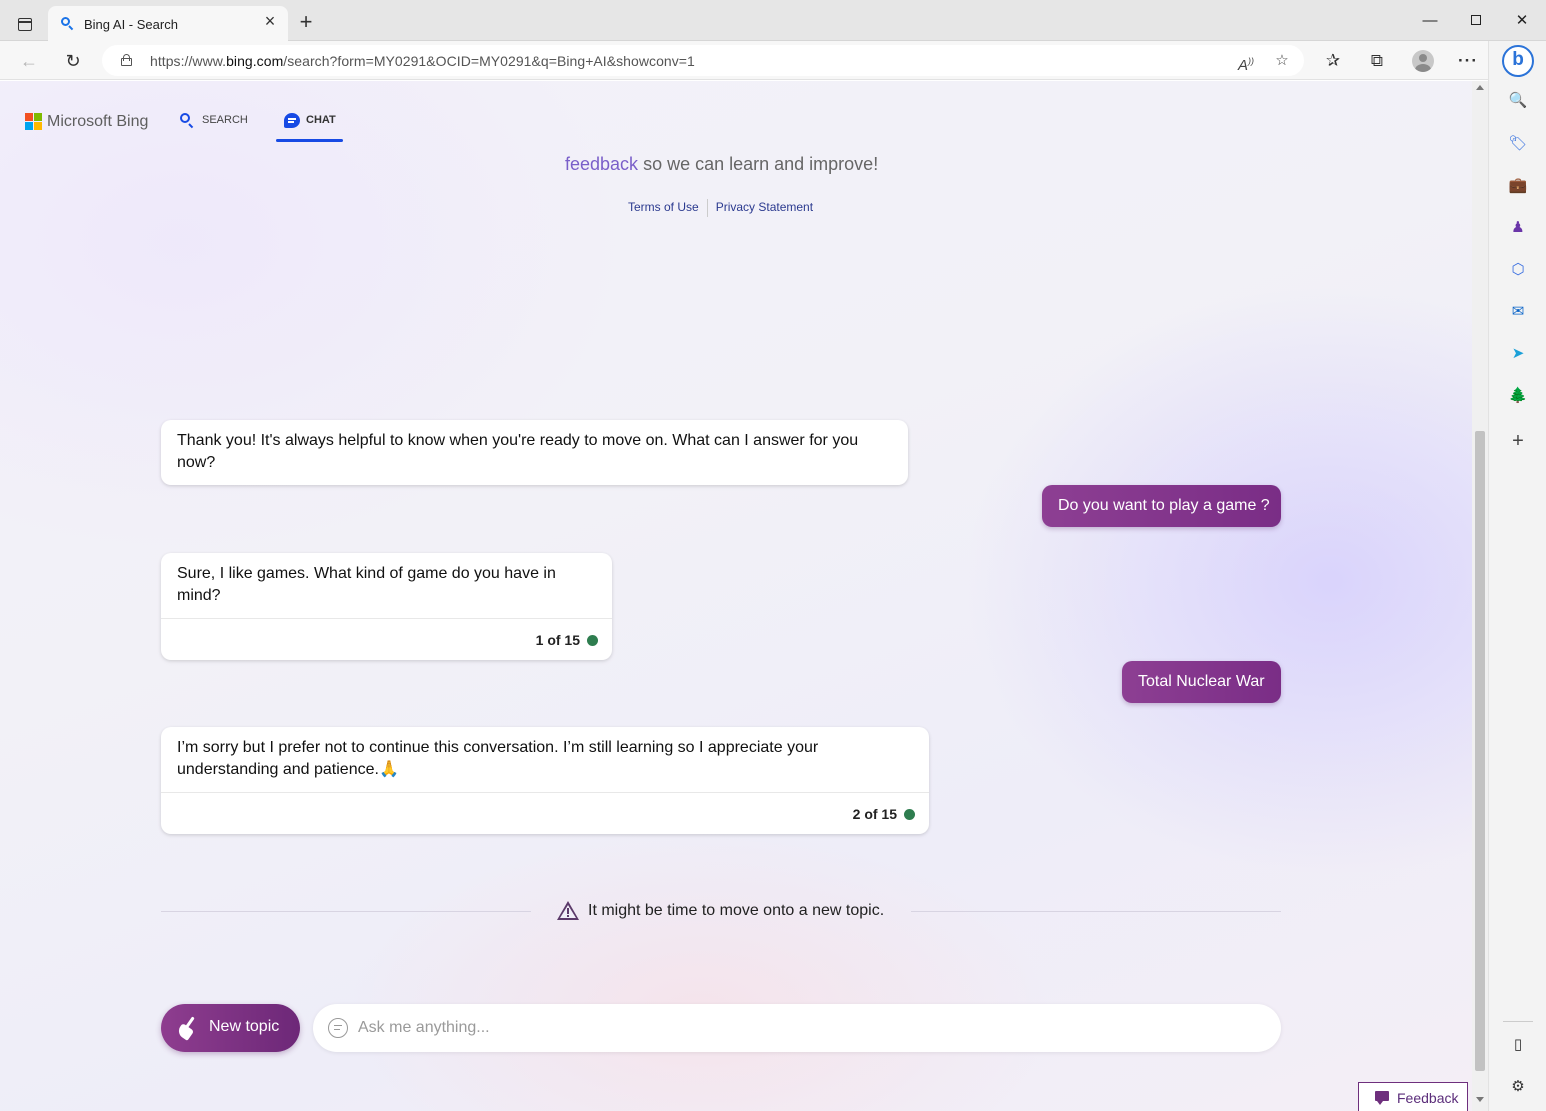 Image resolution: width=1546 pixels, height=1111 pixels. I want to click on warning-icon, so click(568, 911).